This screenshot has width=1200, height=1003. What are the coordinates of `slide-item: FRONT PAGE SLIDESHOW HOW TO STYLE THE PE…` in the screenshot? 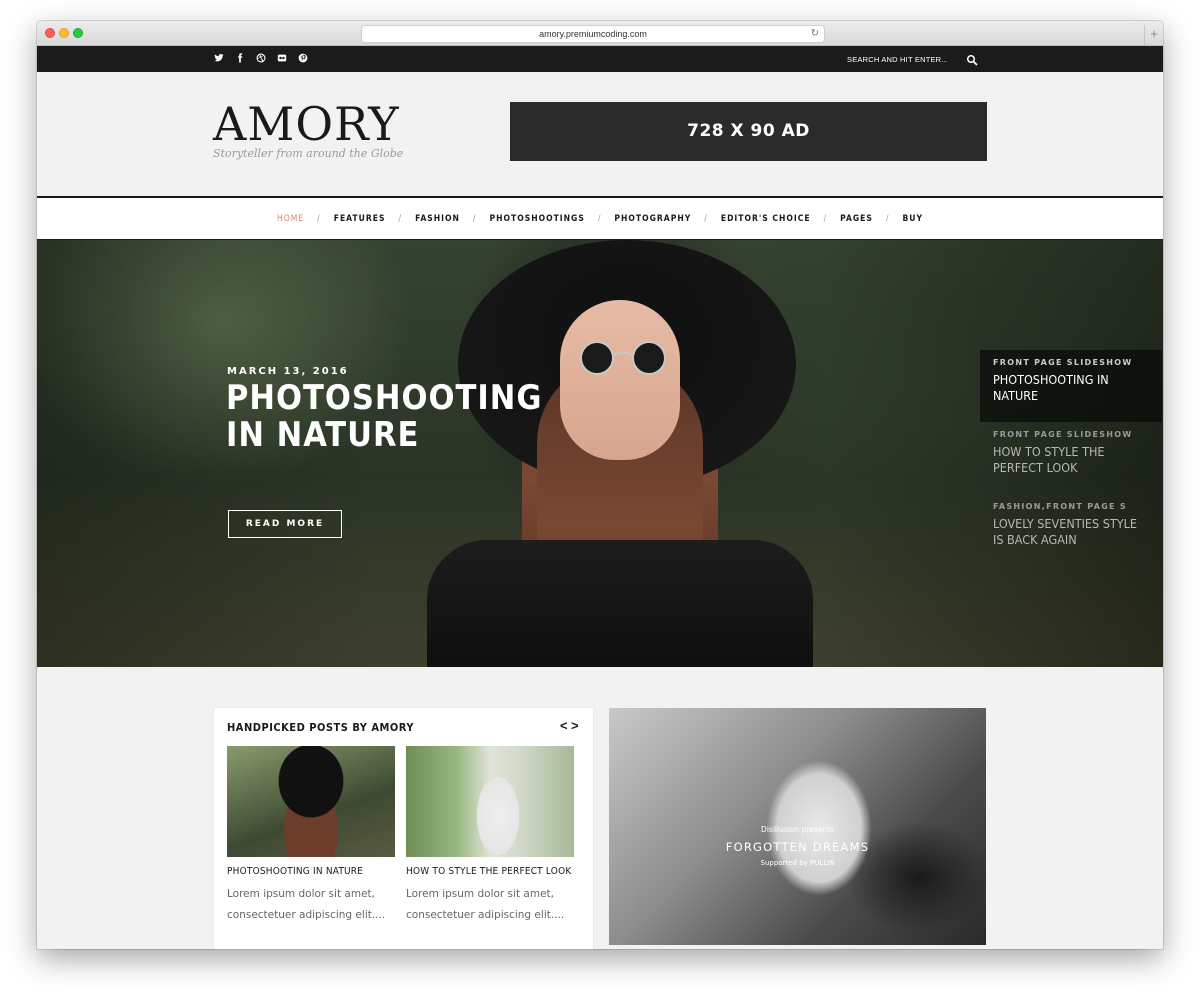 It's located at (1071, 458).